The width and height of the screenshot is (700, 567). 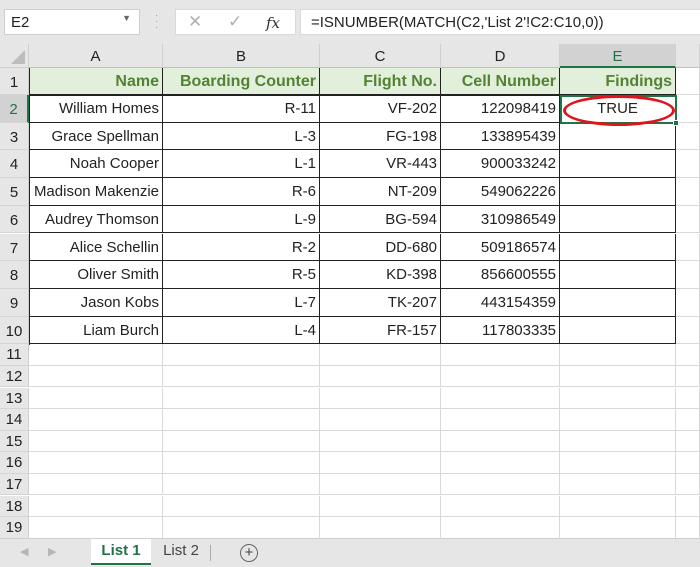 I want to click on table-cell: R-6, so click(x=241, y=192).